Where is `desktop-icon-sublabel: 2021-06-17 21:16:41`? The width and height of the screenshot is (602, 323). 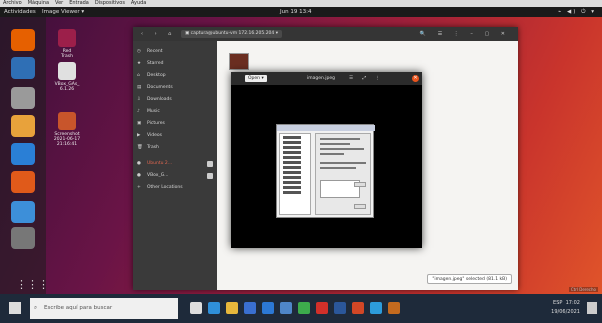 desktop-icon-sublabel: 2021-06-17 21:16:41 is located at coordinates (67, 142).